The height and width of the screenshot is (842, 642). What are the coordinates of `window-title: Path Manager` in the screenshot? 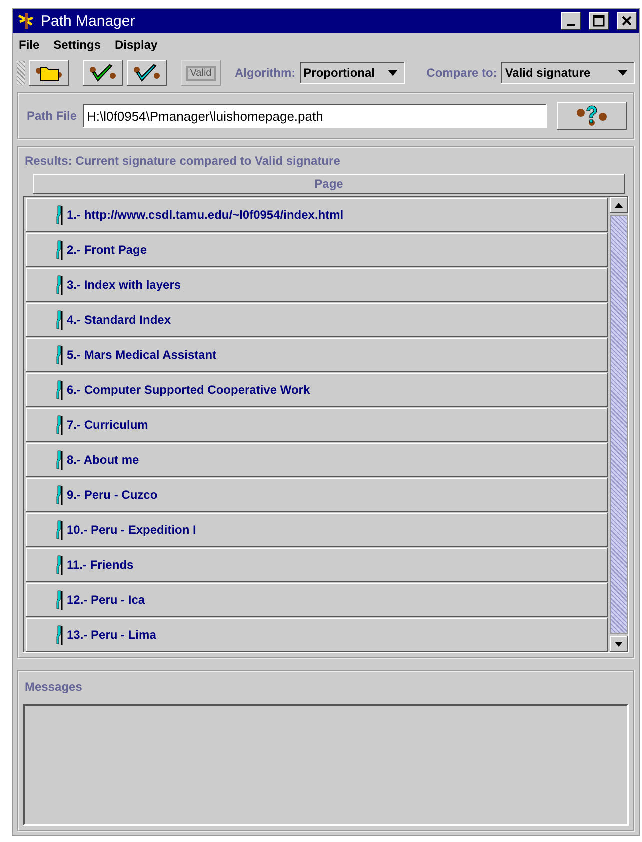 It's located at (88, 21).